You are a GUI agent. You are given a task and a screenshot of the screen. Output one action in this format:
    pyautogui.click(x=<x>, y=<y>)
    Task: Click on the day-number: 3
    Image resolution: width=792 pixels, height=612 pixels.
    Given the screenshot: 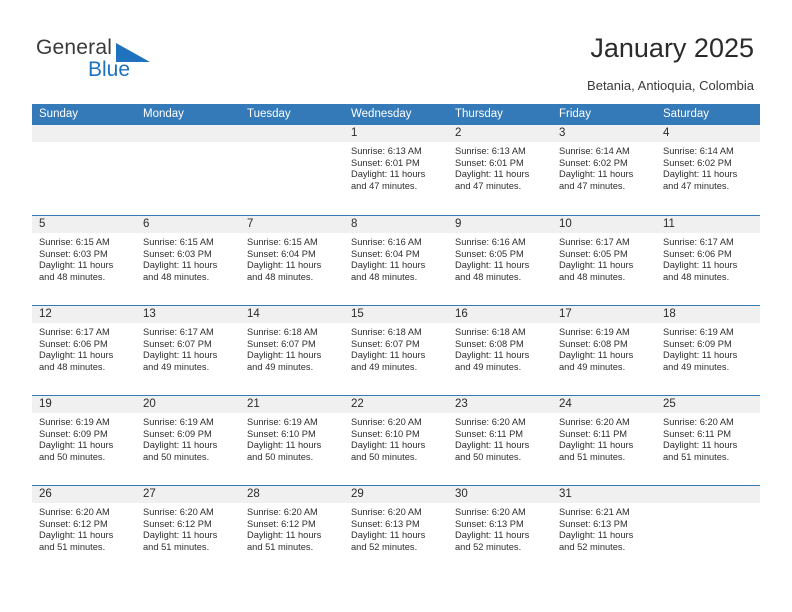 What is the action you would take?
    pyautogui.click(x=604, y=133)
    